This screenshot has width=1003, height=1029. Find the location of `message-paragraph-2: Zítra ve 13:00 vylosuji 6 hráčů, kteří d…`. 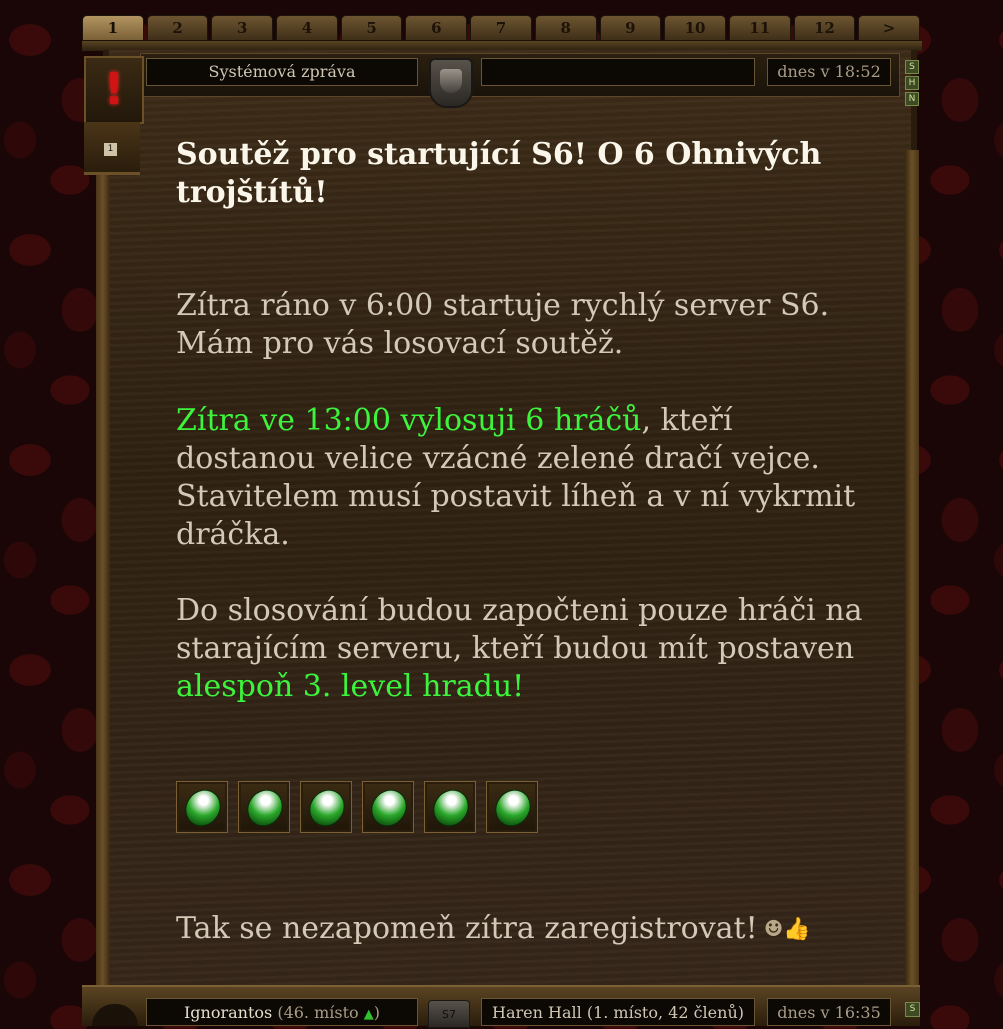

message-paragraph-2: Zítra ve 13:00 vylosuji 6 hráčů, kteří d… is located at coordinates (526, 478).